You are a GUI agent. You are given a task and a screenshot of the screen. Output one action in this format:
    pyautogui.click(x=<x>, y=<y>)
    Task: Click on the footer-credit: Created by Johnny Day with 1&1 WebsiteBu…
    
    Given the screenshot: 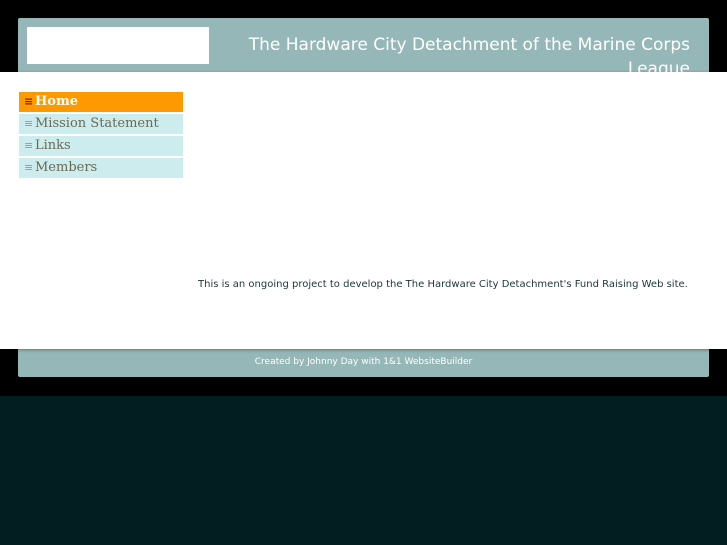 What is the action you would take?
    pyautogui.click(x=363, y=362)
    